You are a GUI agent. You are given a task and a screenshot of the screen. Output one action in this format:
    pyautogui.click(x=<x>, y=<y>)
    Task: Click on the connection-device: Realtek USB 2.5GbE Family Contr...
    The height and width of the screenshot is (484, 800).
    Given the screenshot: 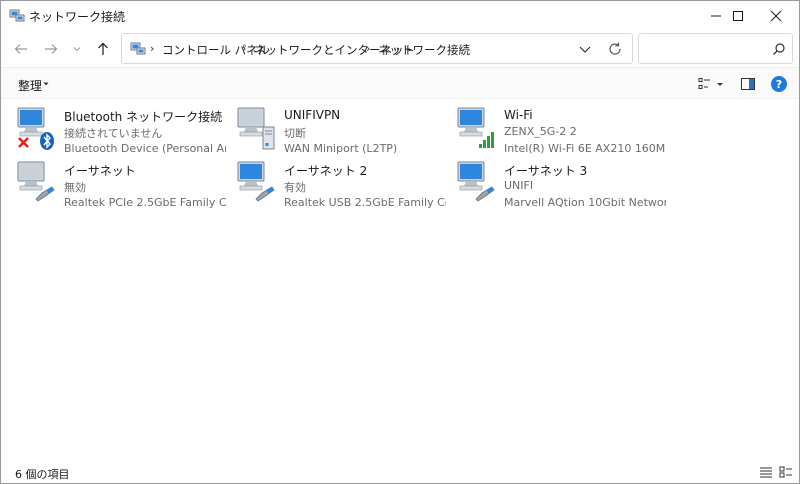 What is the action you would take?
    pyautogui.click(x=365, y=202)
    